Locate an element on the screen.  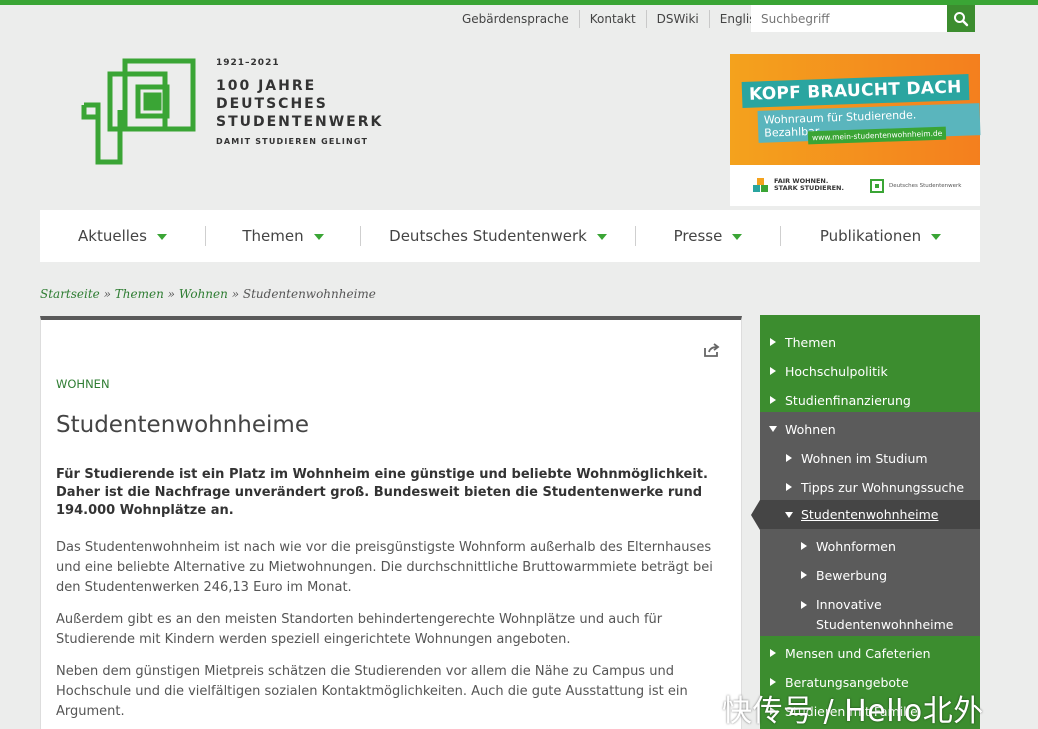
sidebar-item-label: Bewerbung is located at coordinates (852, 575).